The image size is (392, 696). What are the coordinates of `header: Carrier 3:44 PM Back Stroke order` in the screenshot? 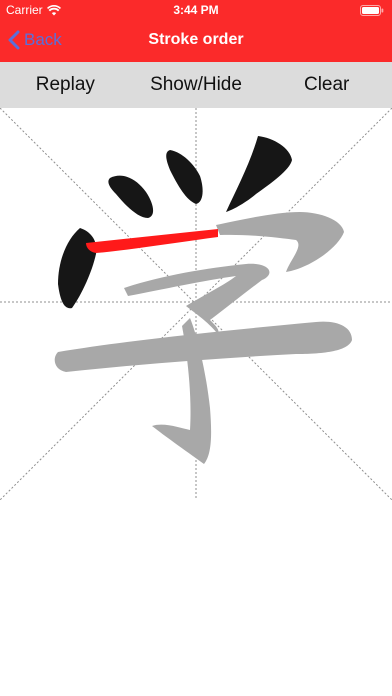 It's located at (196, 31).